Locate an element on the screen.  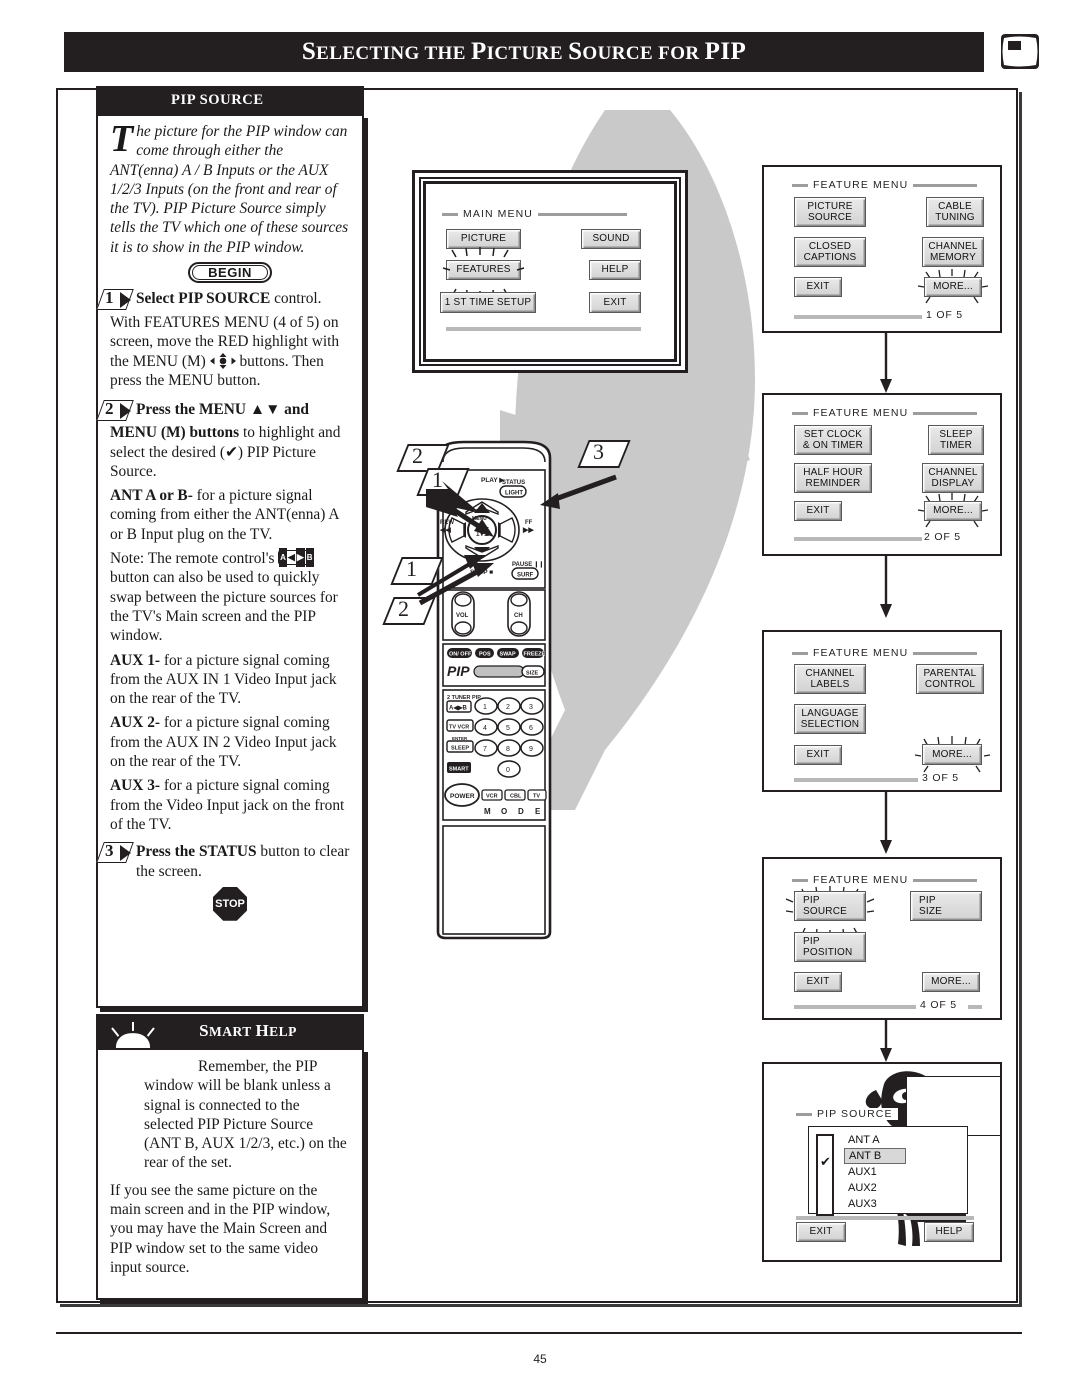
feature-menu-2-sleep-timer-label: SLEEP TIMER is located at coordinates (956, 440).